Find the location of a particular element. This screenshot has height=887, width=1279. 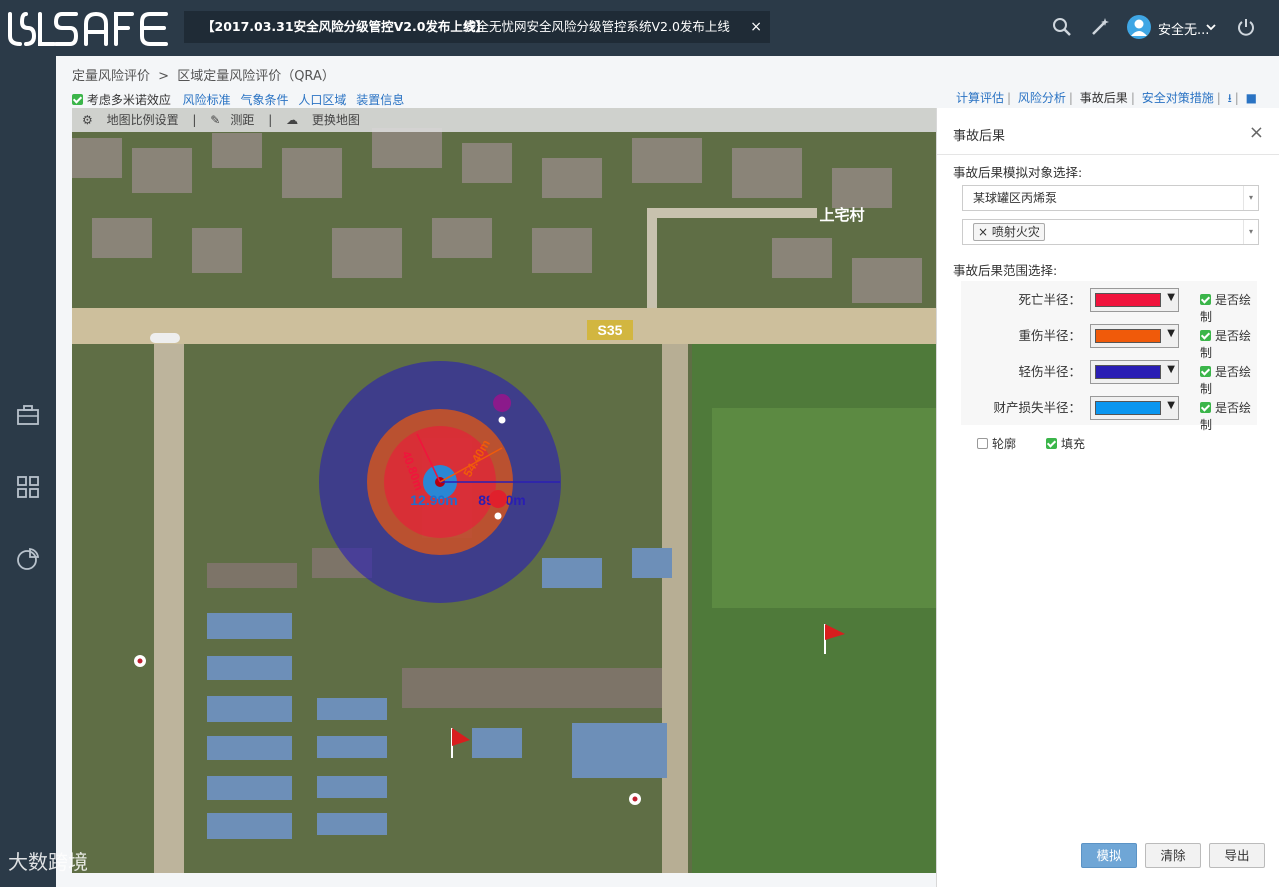

tab-calc: 计算评估 is located at coordinates (980, 98).